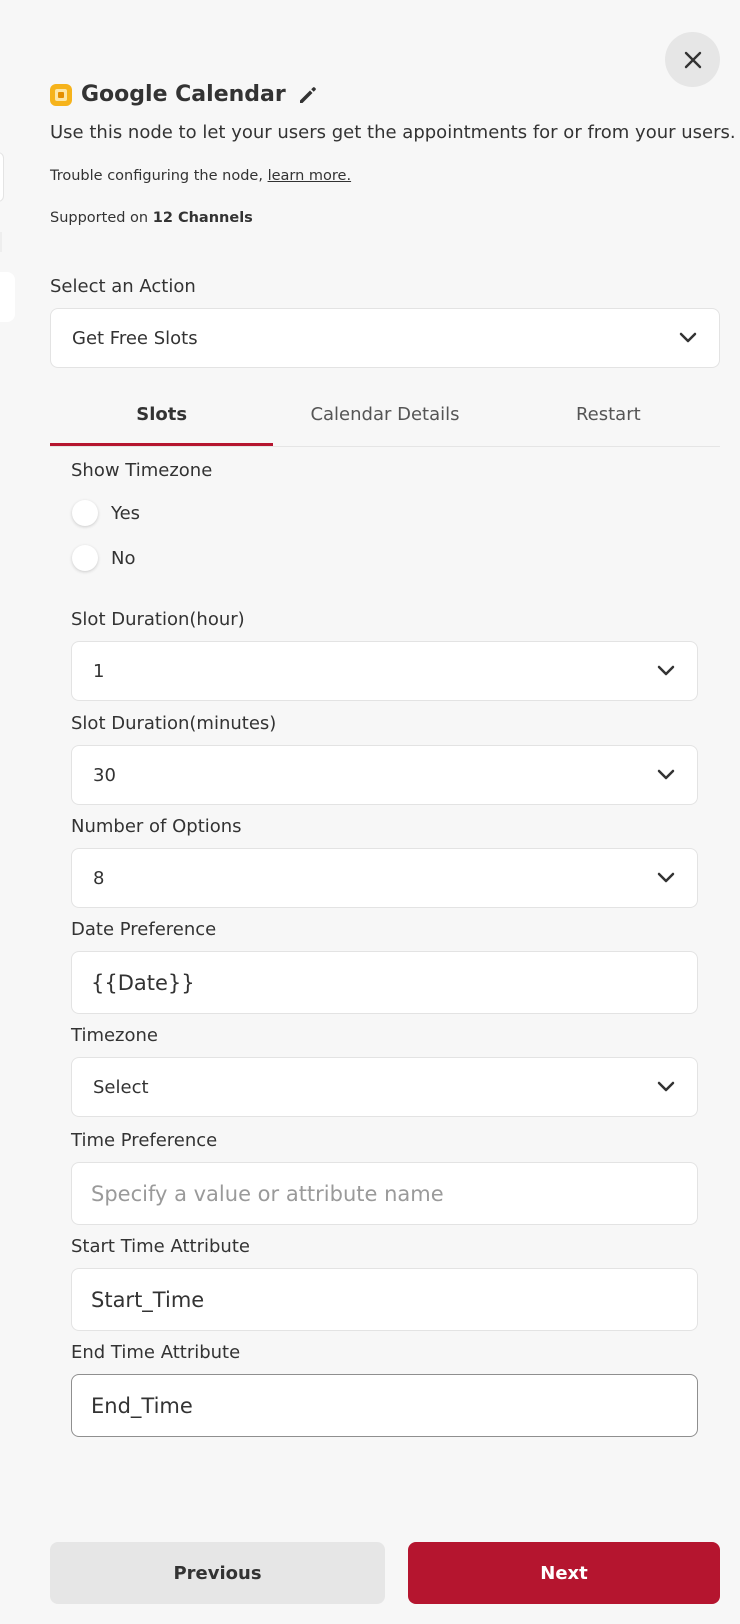 The image size is (740, 1624). I want to click on previous-button: Previous, so click(217, 1573).